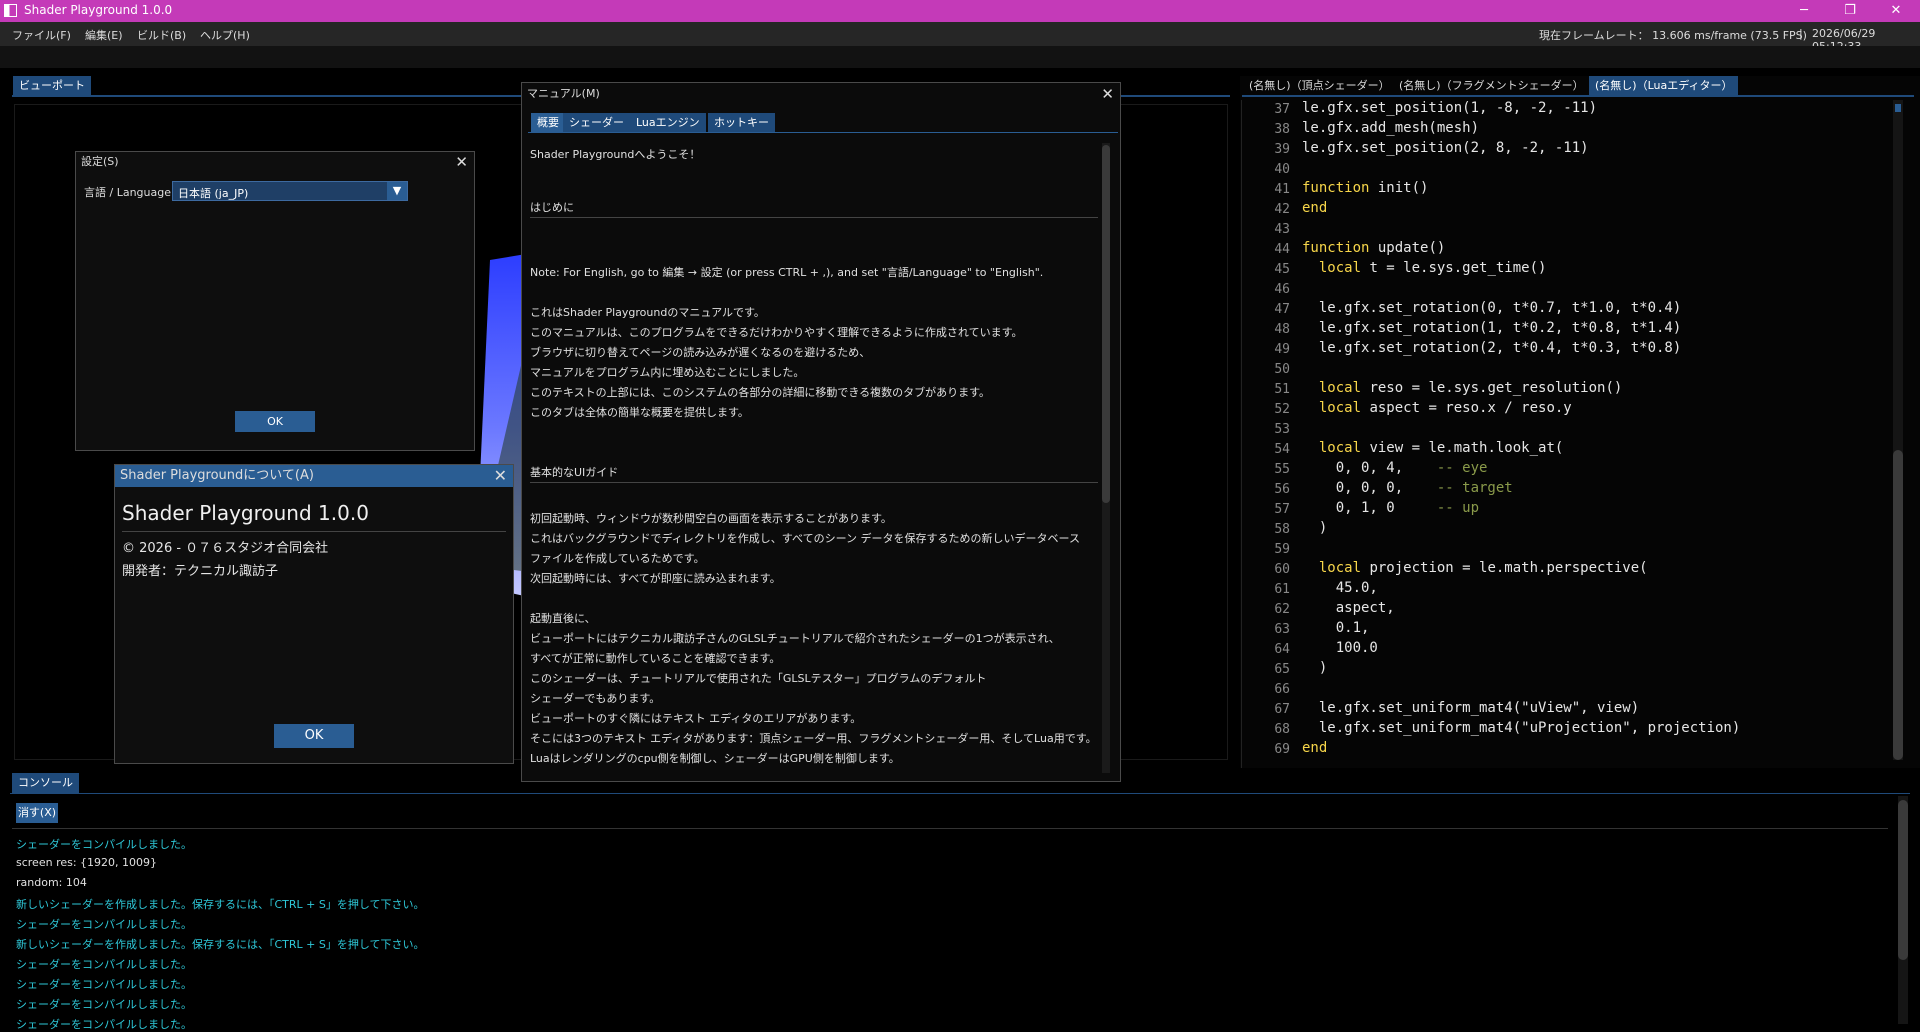  What do you see at coordinates (52, 86) in the screenshot?
I see `tab-viewport: ビューポート` at bounding box center [52, 86].